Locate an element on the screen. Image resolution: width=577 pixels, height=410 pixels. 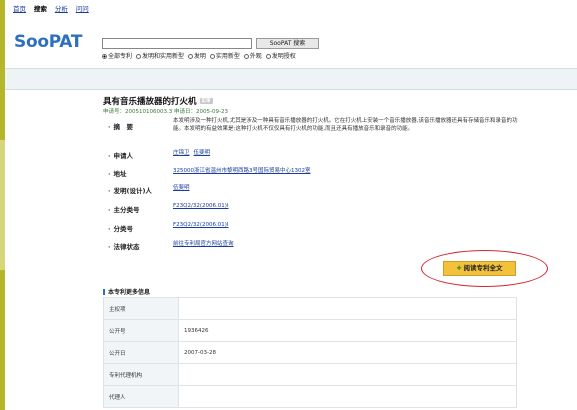
table-value: 1936426 is located at coordinates (347, 330).